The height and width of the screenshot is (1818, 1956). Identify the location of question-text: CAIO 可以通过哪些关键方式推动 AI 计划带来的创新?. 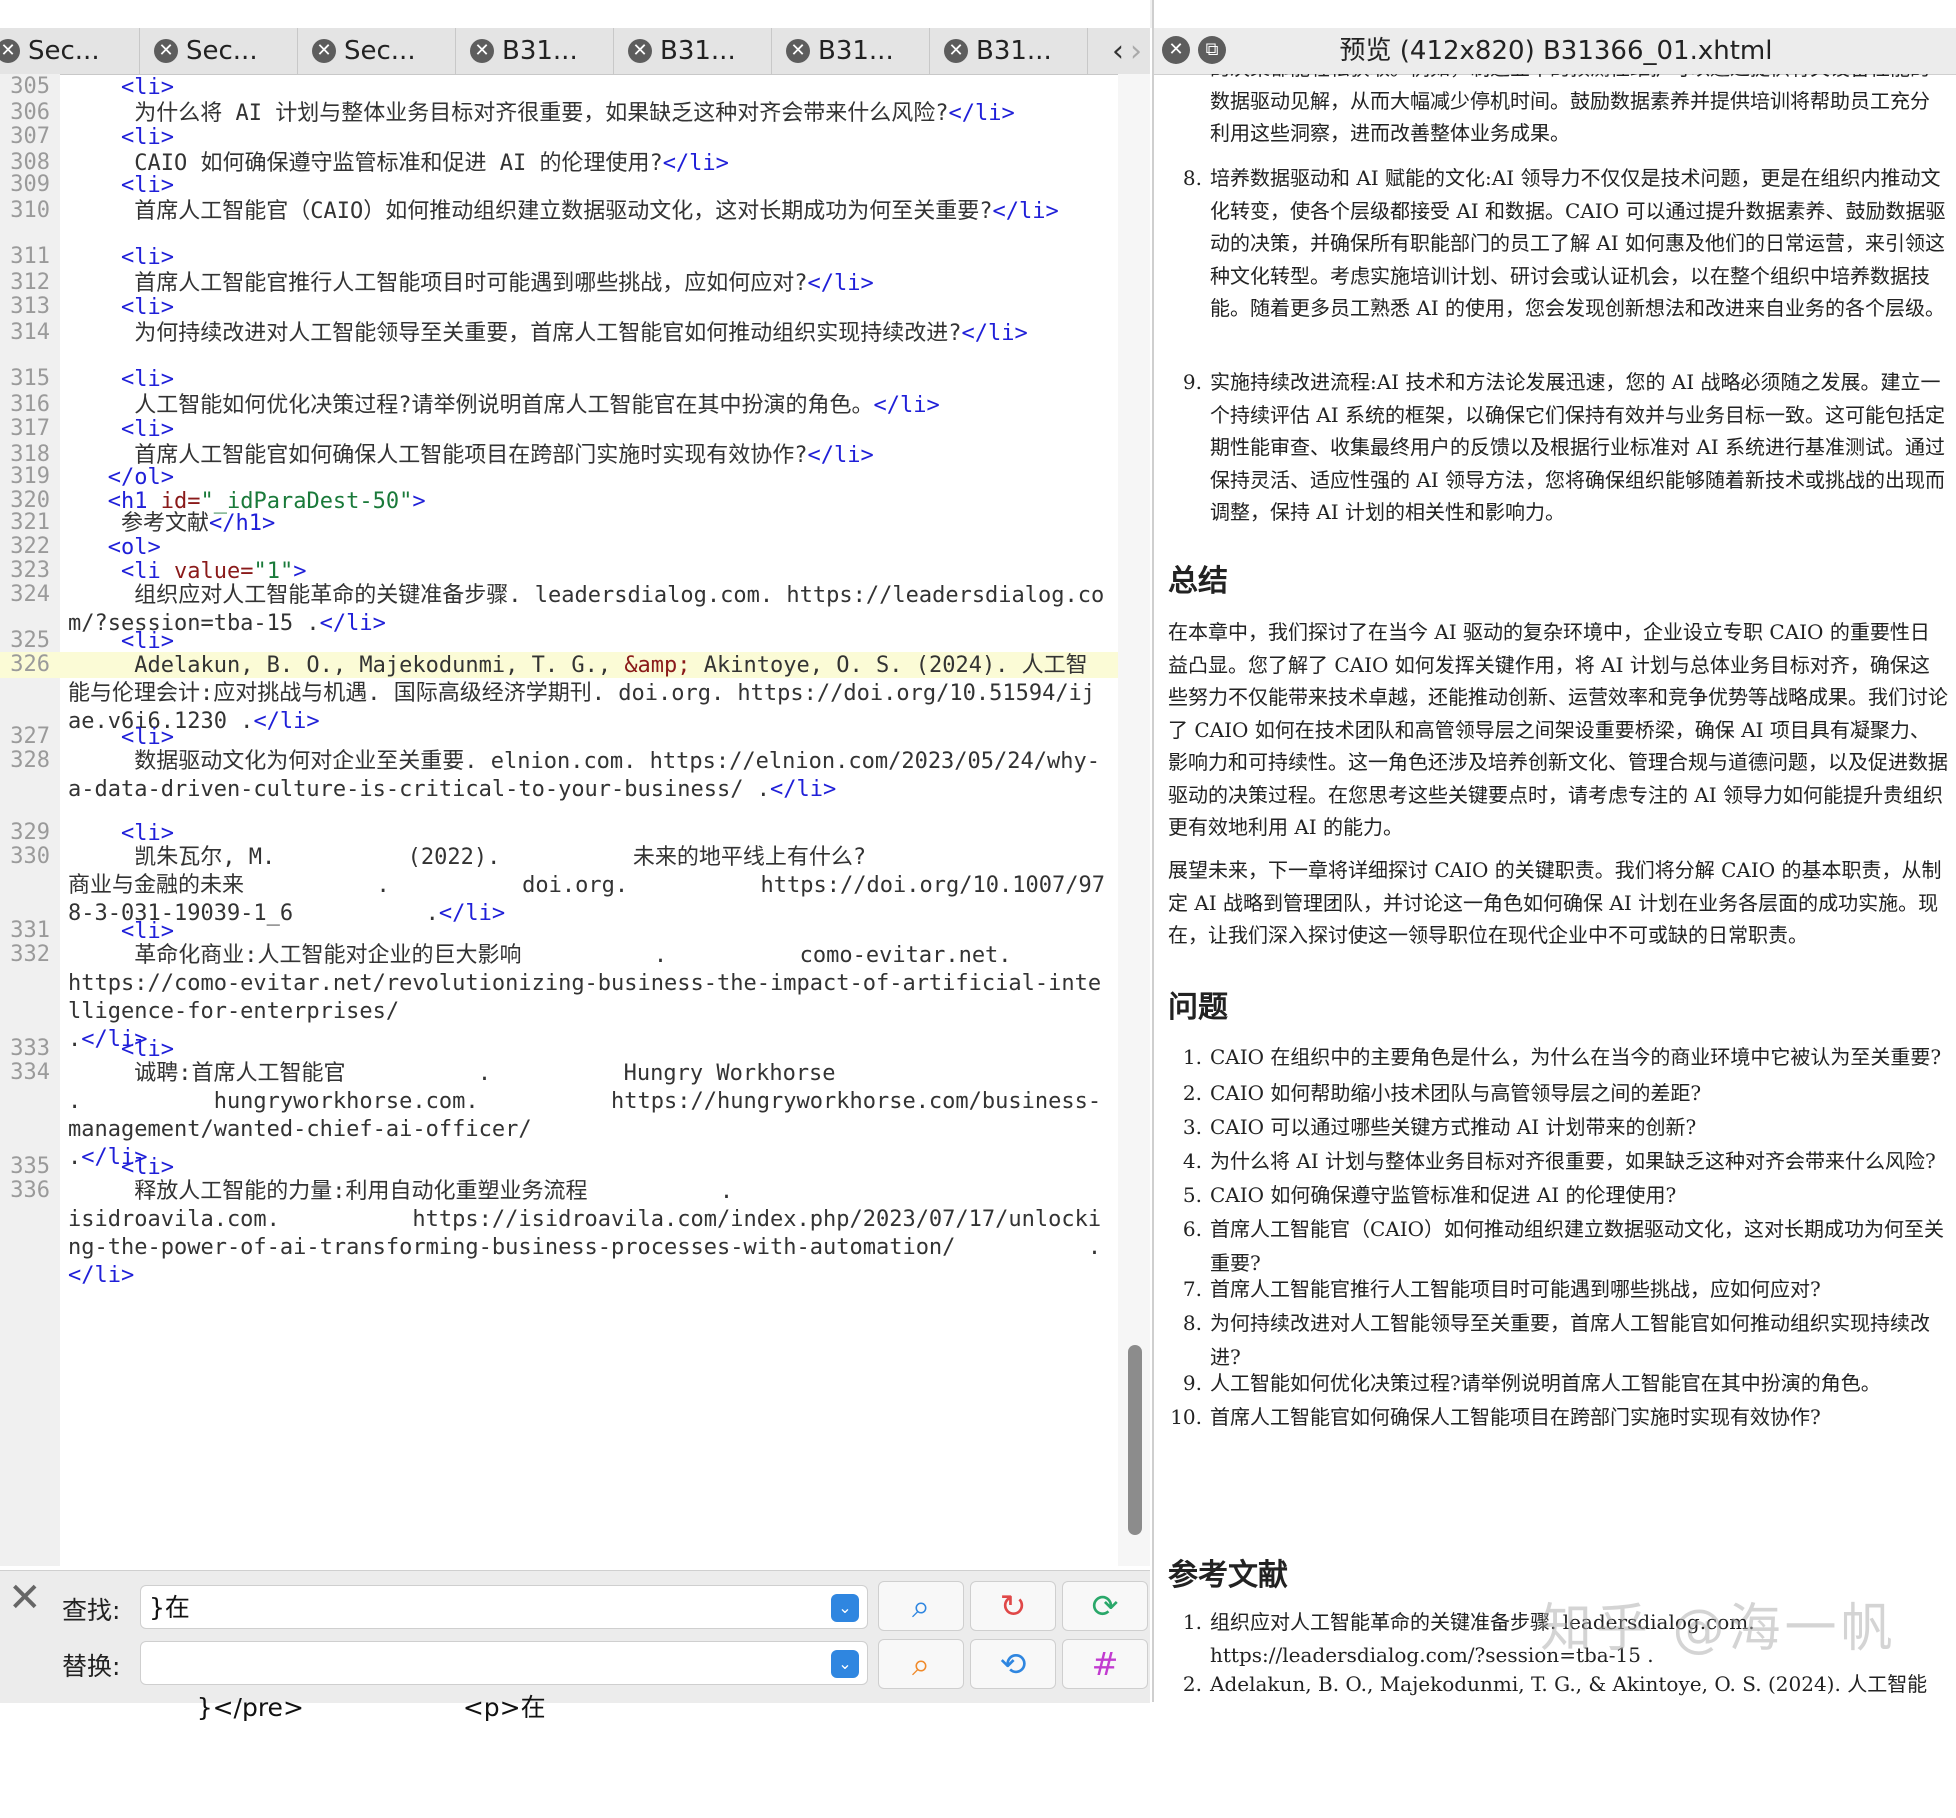
(1453, 1127).